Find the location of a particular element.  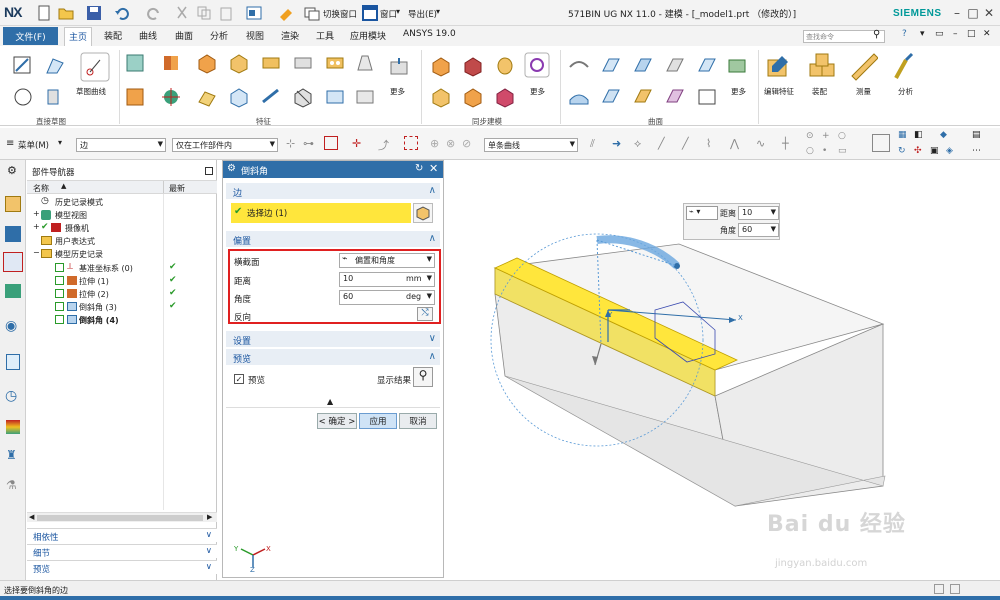

feature-icon-offset is located at coordinates (365, 98).